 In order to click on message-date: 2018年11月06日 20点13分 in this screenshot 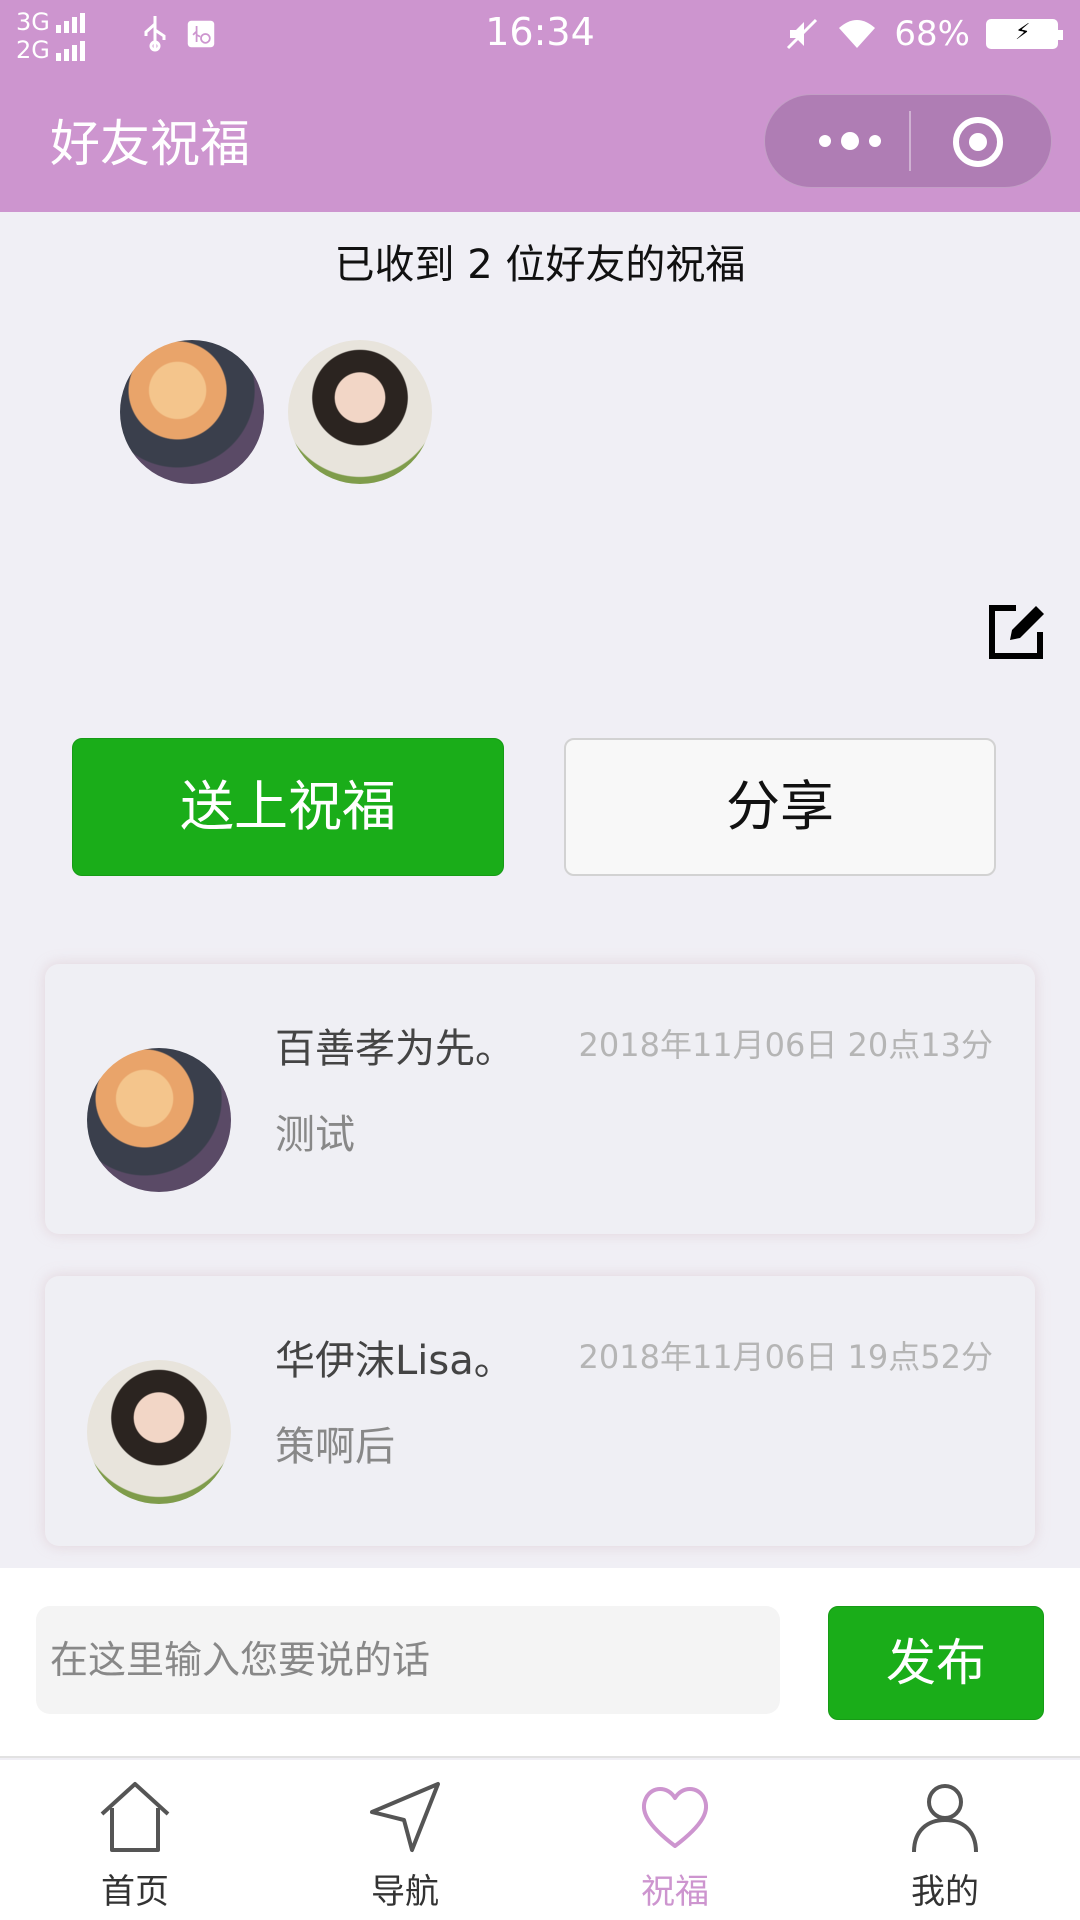, I will do `click(786, 1045)`.